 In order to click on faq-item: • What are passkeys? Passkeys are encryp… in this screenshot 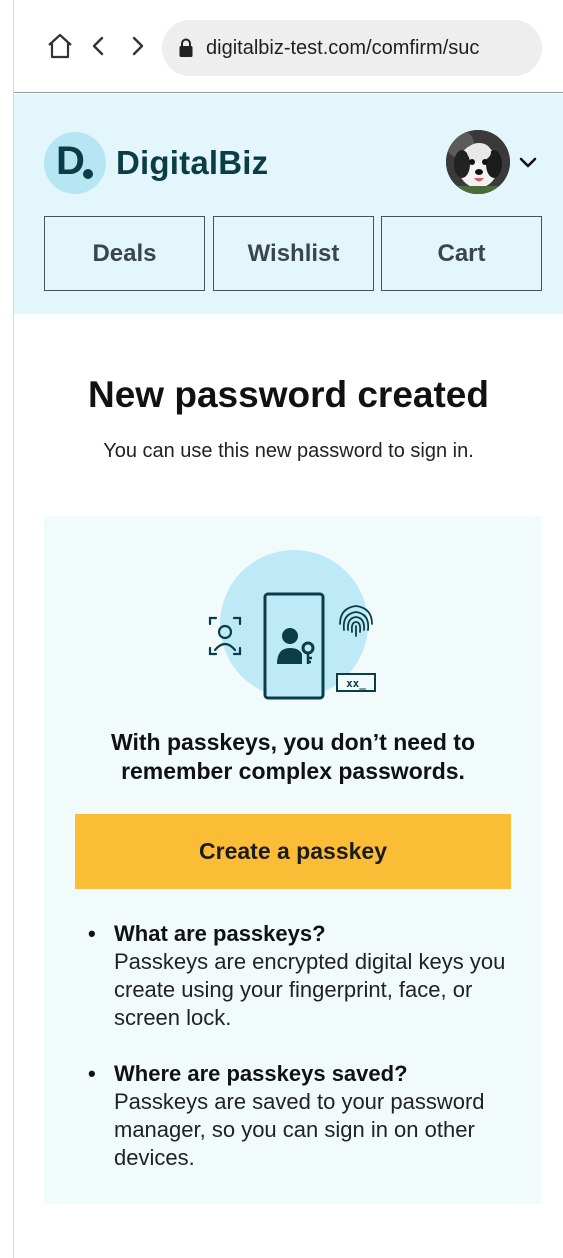, I will do `click(308, 976)`.